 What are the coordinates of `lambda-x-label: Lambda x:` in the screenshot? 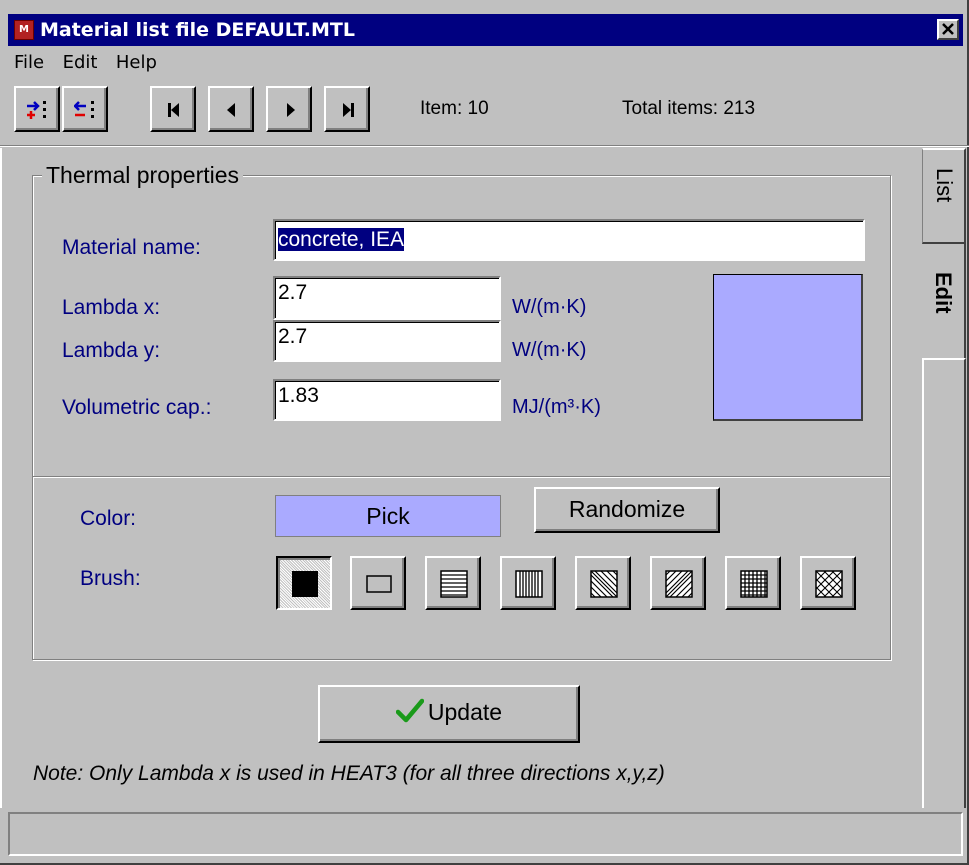 It's located at (111, 307).